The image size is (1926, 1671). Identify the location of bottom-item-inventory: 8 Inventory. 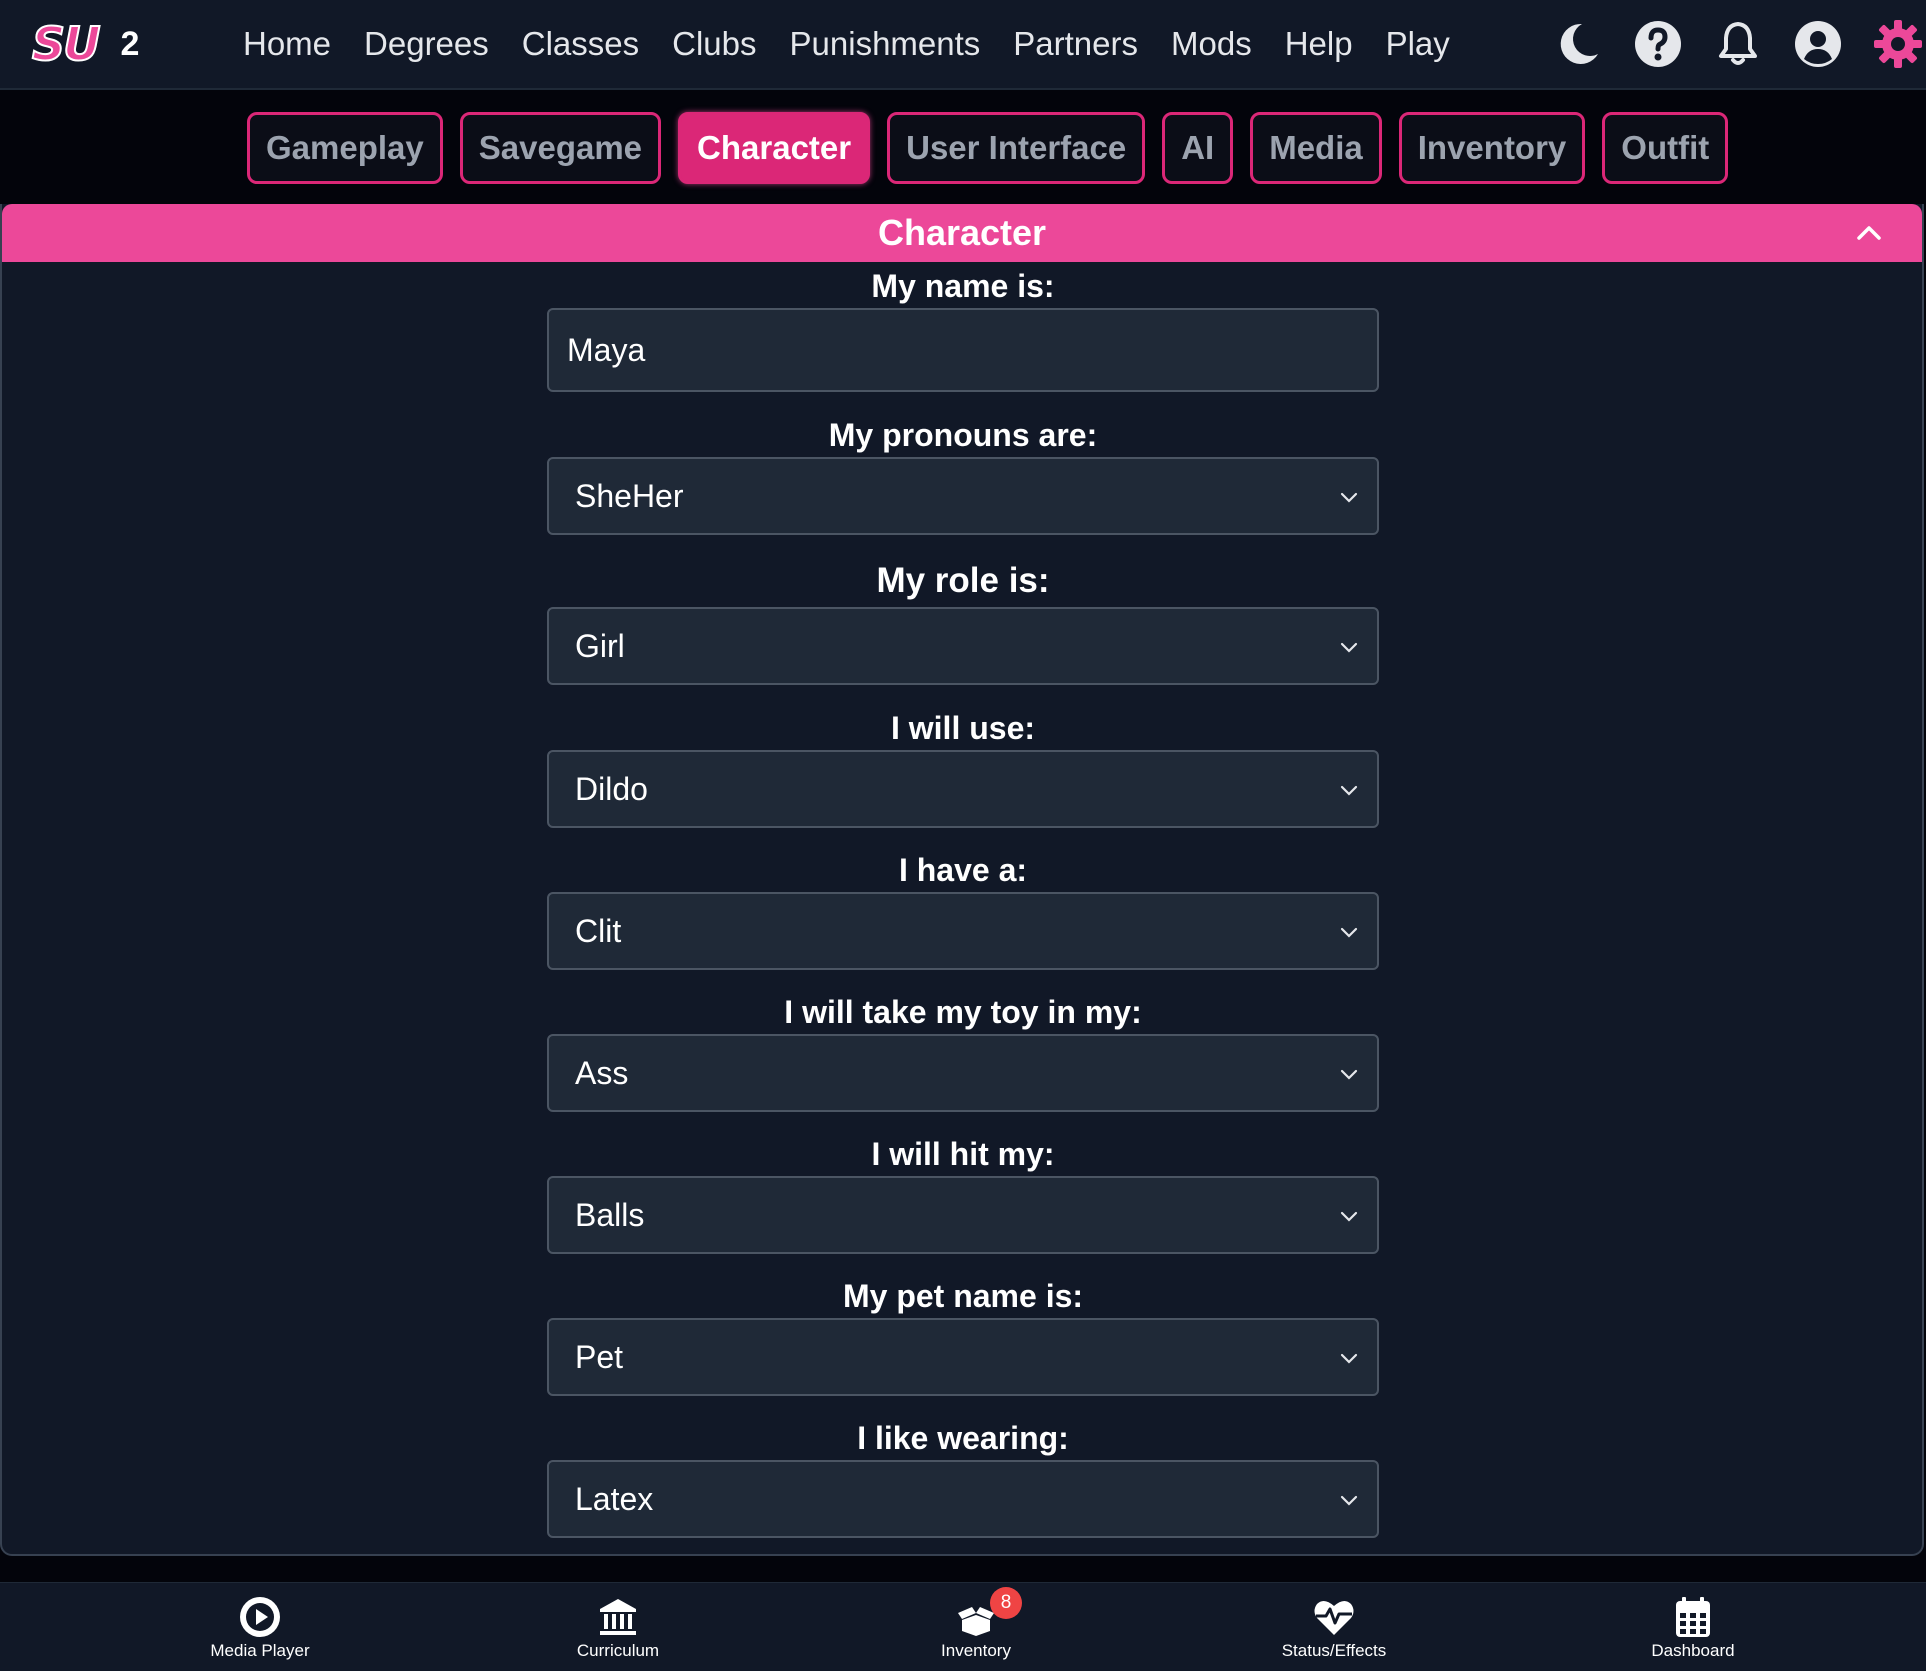
(976, 1624).